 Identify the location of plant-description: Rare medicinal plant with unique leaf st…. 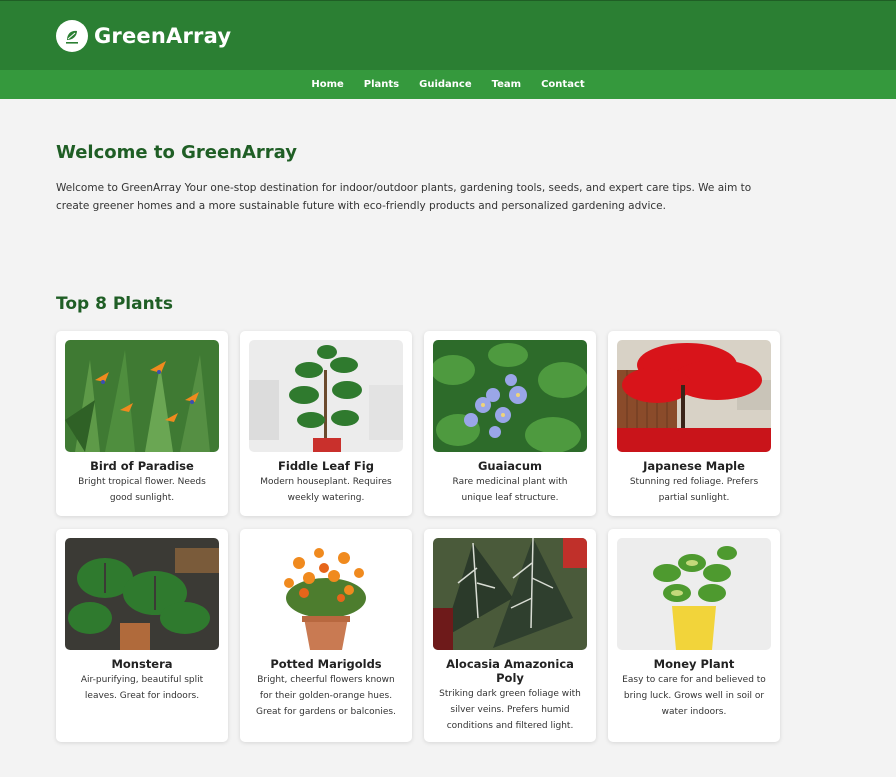
(510, 490).